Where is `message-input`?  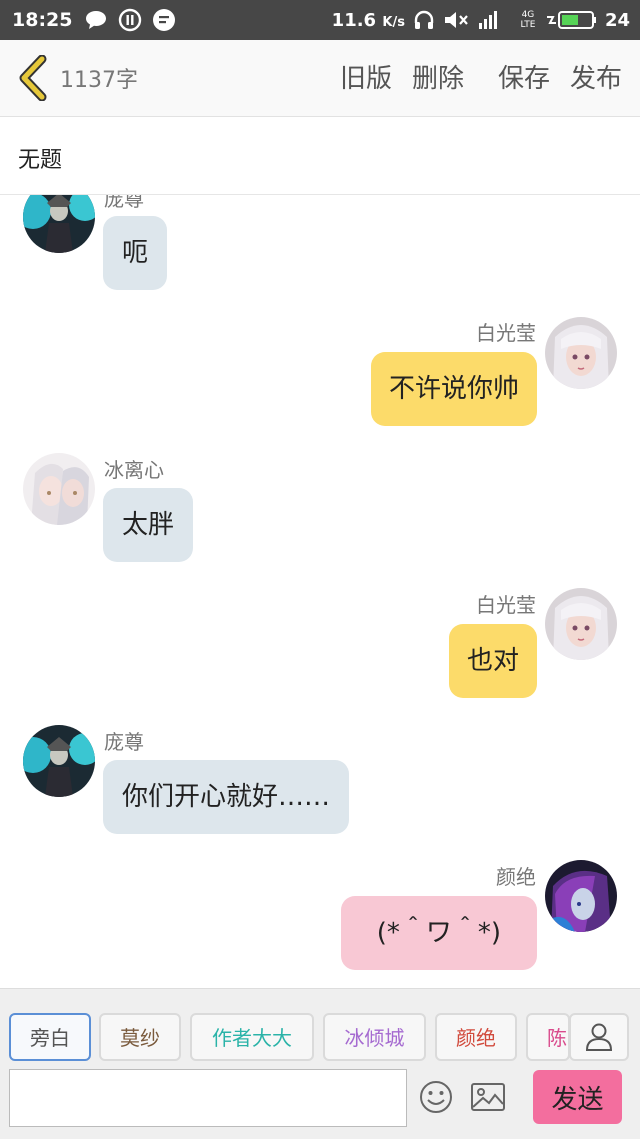 message-input is located at coordinates (208, 1098).